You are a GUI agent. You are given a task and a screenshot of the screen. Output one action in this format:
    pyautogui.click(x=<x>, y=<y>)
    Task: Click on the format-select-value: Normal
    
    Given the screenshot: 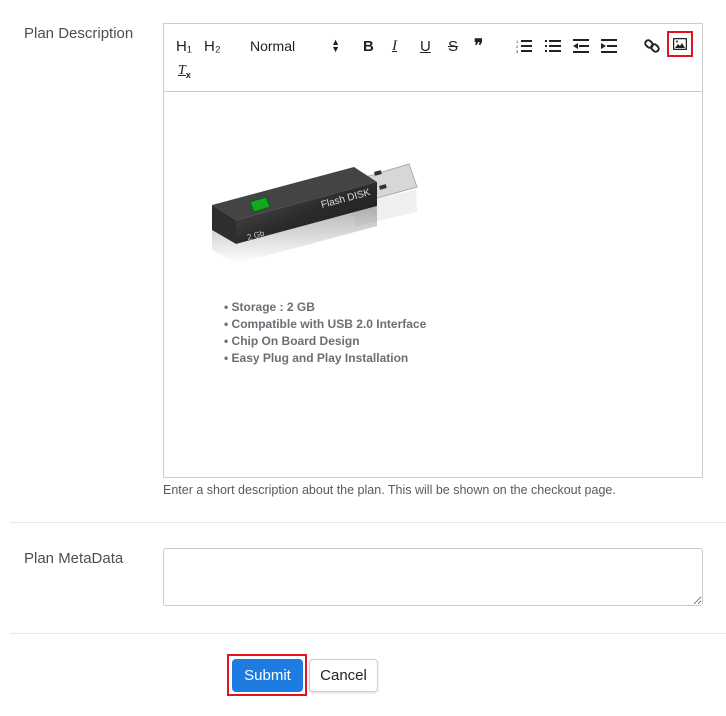 What is the action you would take?
    pyautogui.click(x=273, y=46)
    